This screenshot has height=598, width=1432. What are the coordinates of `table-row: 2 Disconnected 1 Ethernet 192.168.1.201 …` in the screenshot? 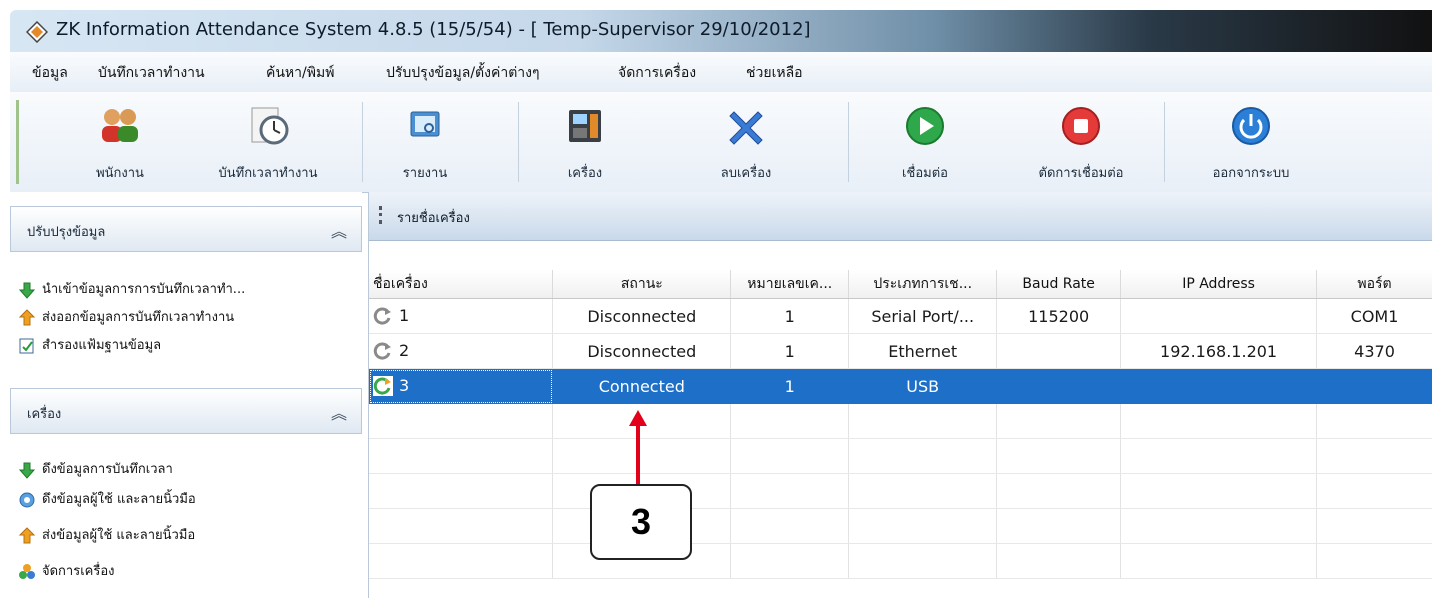 It's located at (900, 351).